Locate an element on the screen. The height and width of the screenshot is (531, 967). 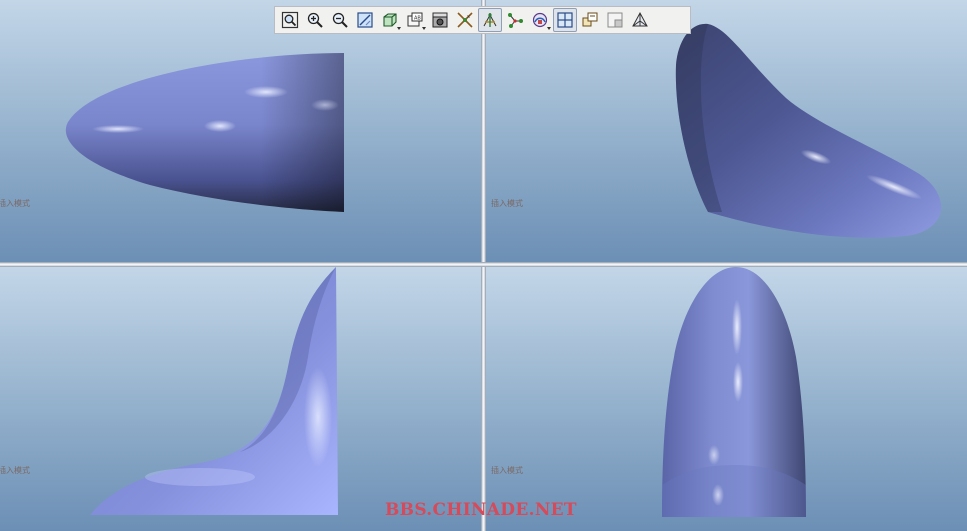
zoom-in-button is located at coordinates (315, 20).